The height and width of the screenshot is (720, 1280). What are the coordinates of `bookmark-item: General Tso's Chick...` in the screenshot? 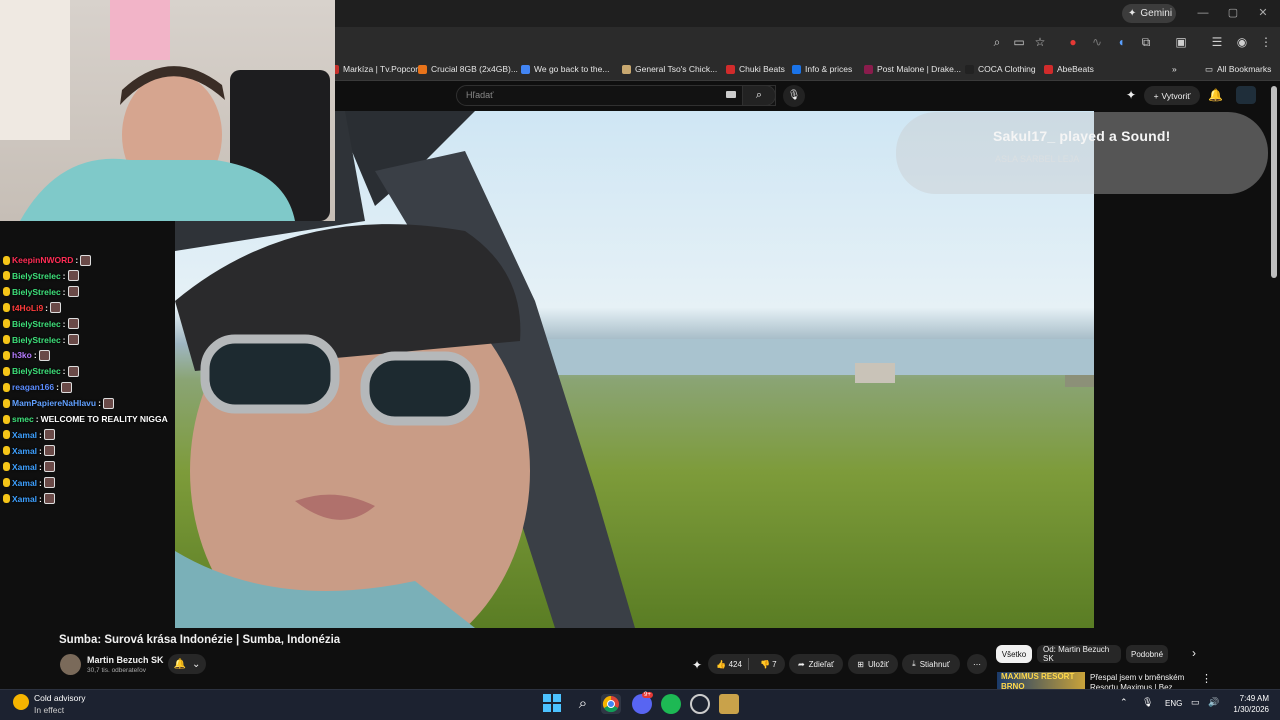 It's located at (669, 69).